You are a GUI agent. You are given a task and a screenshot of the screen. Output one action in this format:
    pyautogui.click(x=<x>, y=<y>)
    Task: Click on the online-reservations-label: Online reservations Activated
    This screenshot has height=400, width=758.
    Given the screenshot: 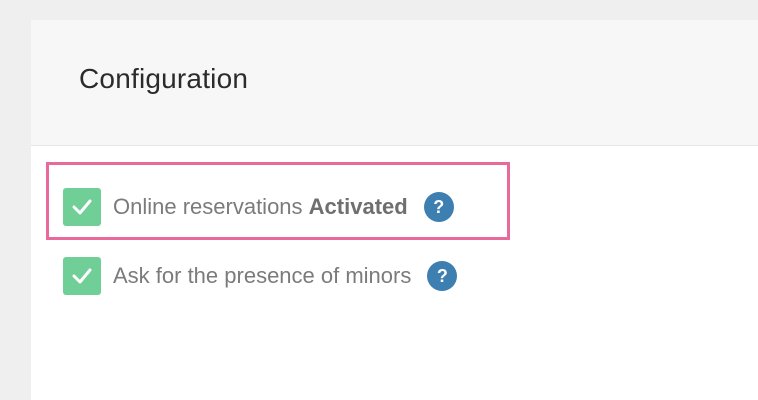 What is the action you would take?
    pyautogui.click(x=260, y=207)
    